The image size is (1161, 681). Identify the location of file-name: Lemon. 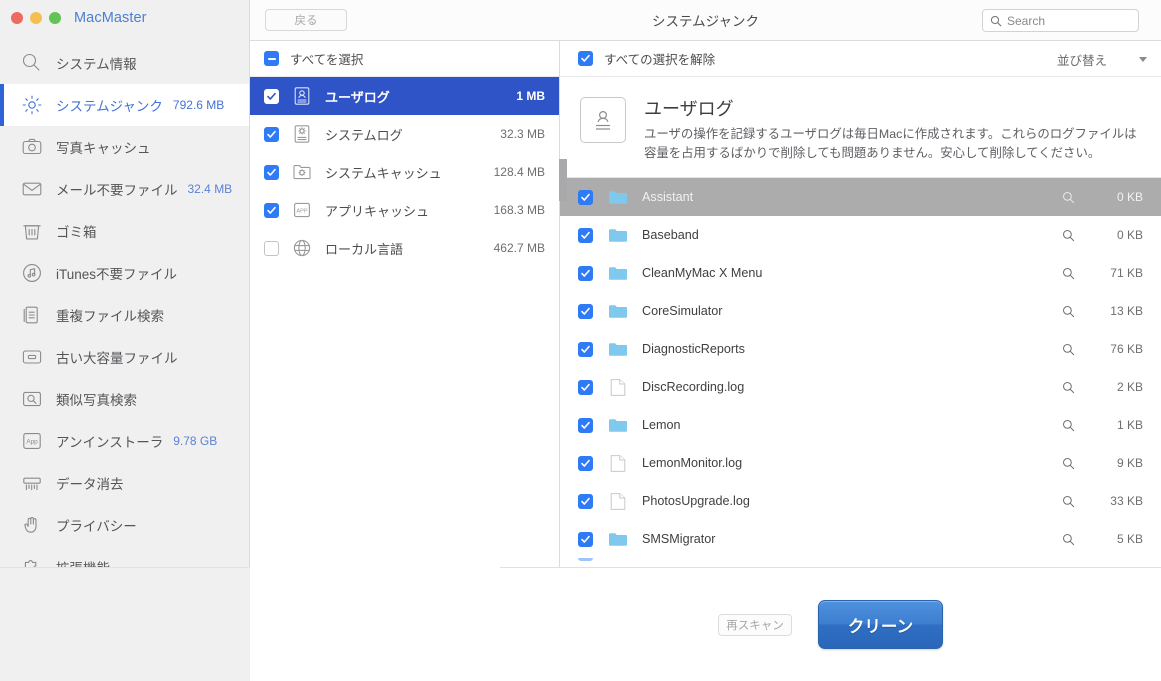
(661, 425).